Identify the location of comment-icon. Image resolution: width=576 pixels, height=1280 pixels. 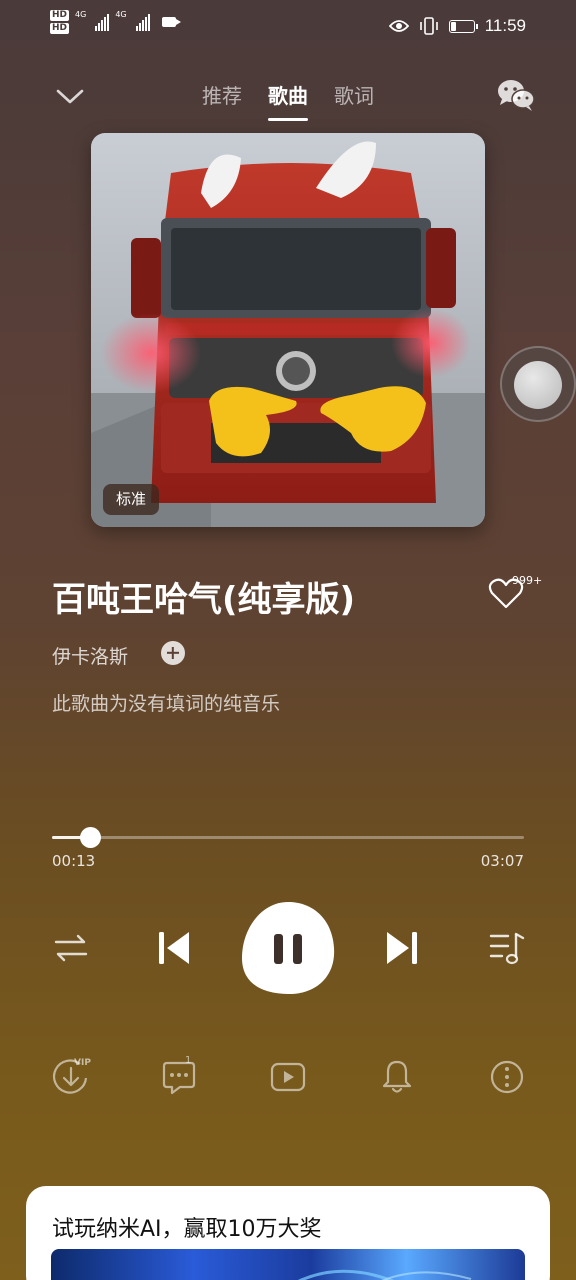
(179, 1077).